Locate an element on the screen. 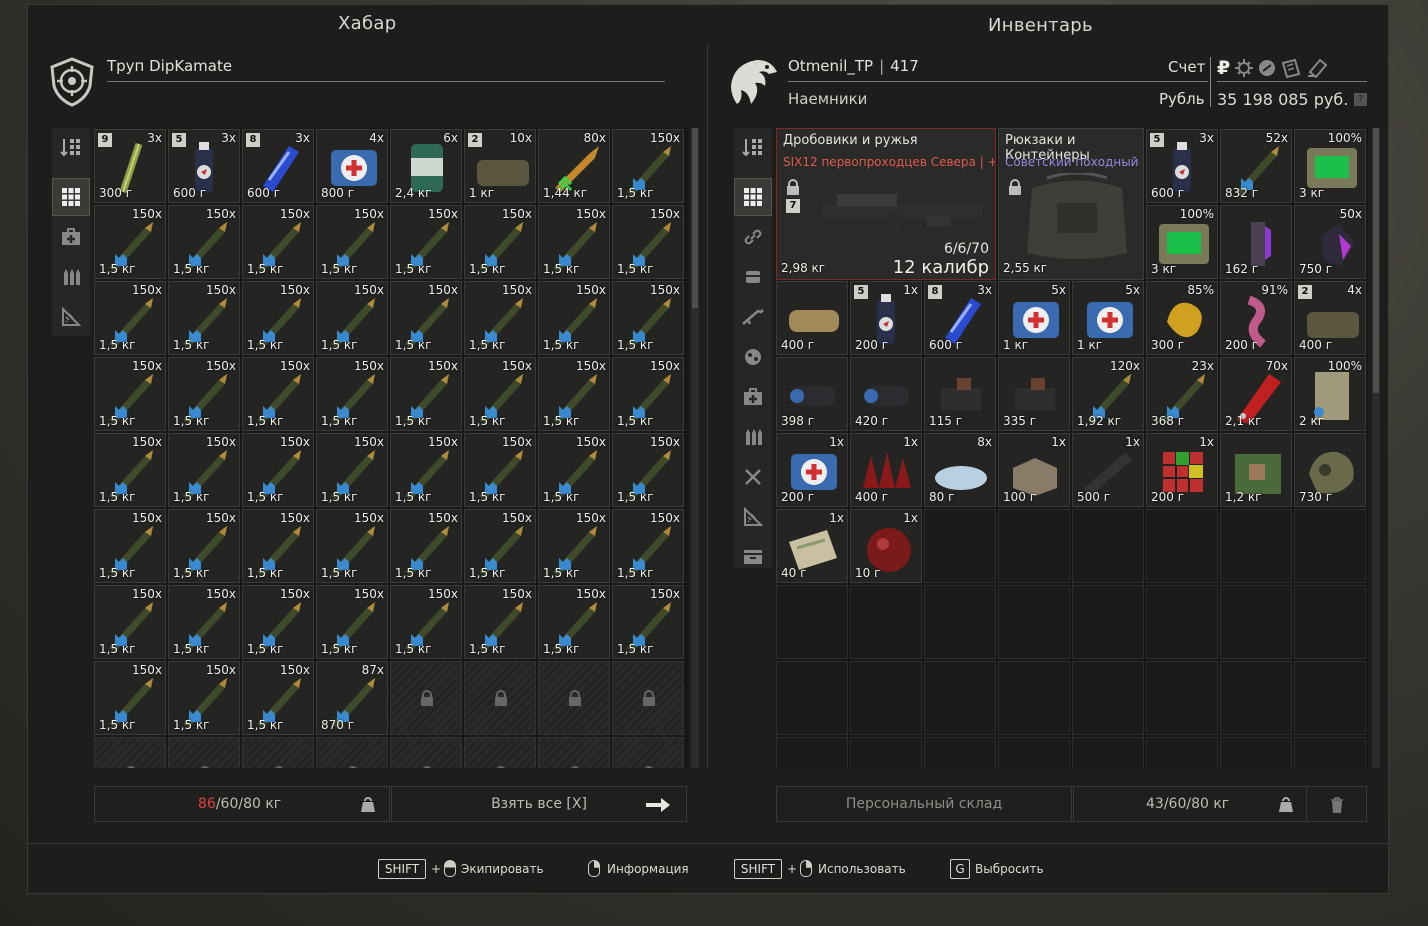 This screenshot has height=926, width=1428. personal-storage-button: Персональный склад is located at coordinates (924, 804).